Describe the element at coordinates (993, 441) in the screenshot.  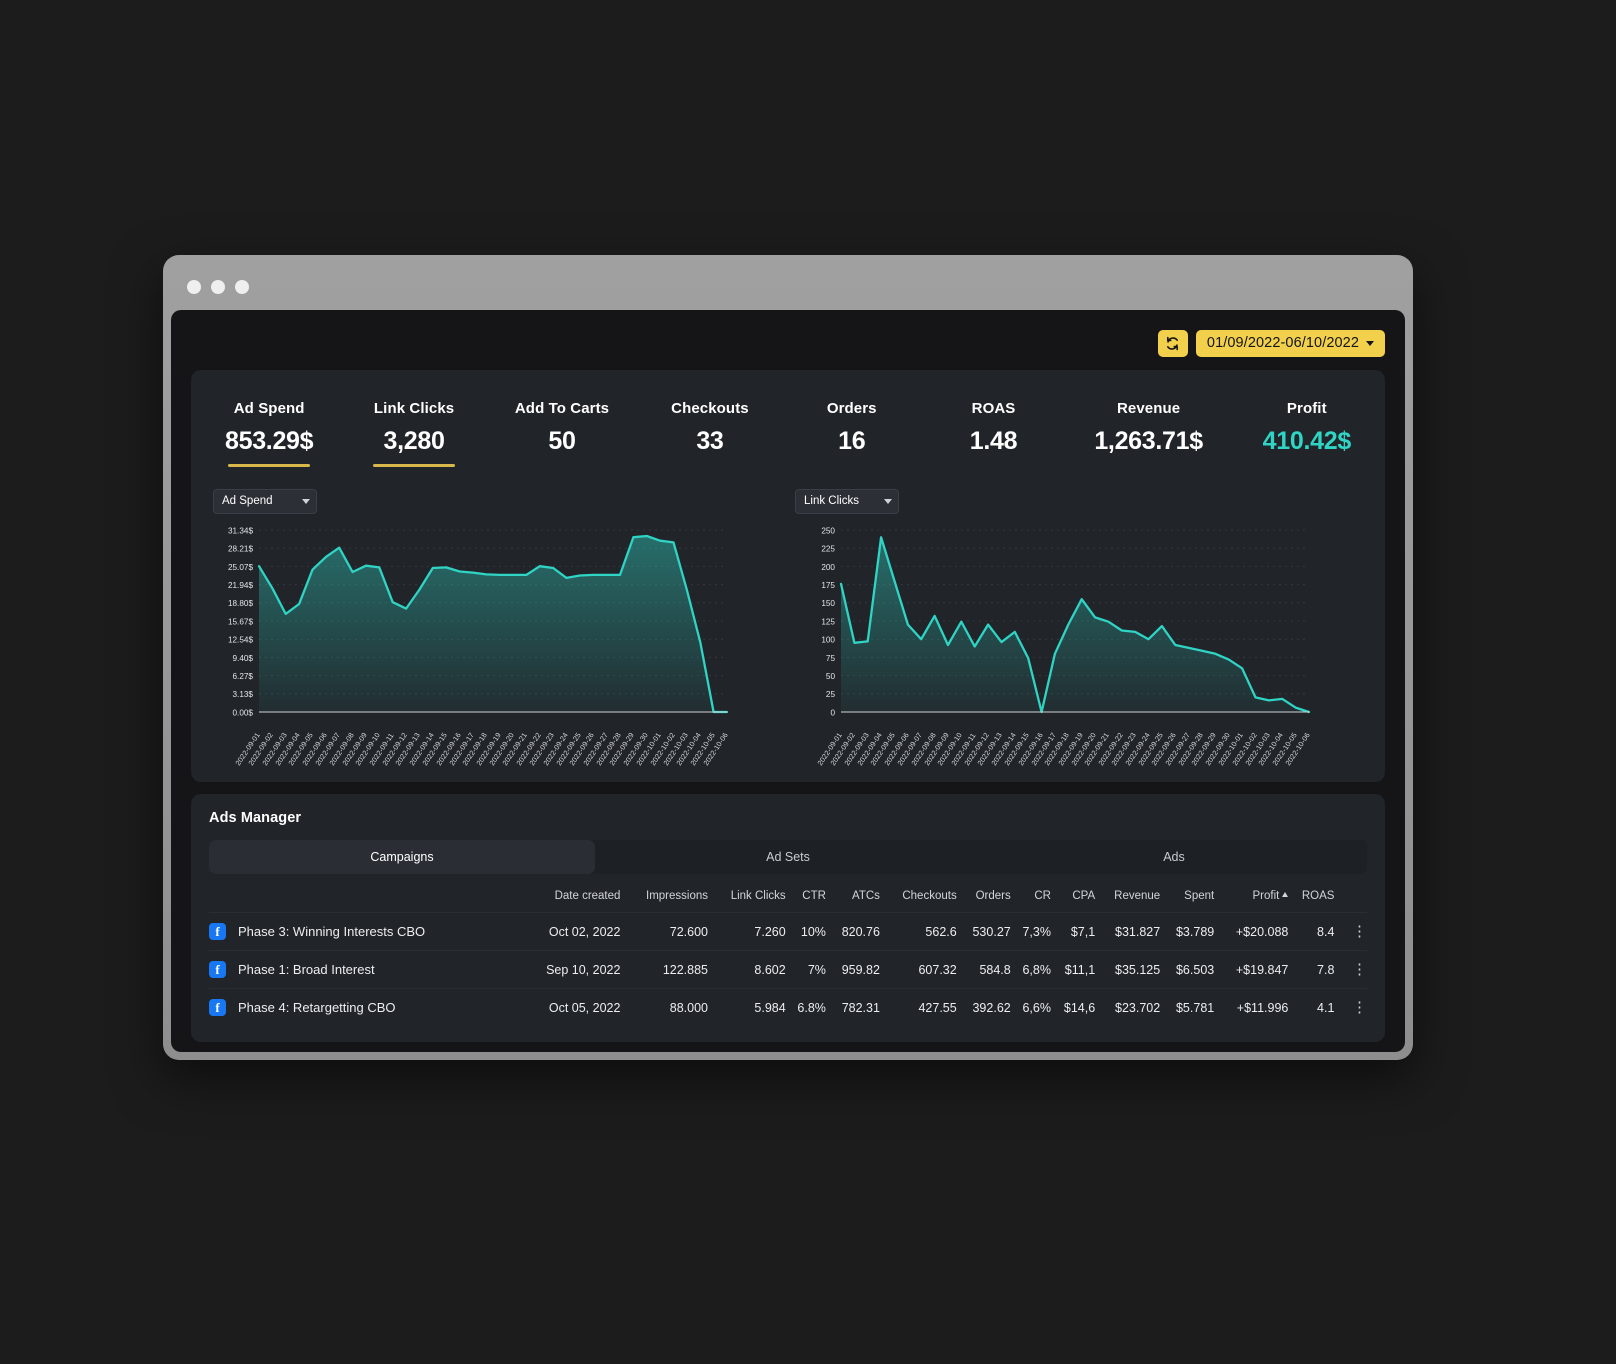
I see `kpi-value: 1.48` at that location.